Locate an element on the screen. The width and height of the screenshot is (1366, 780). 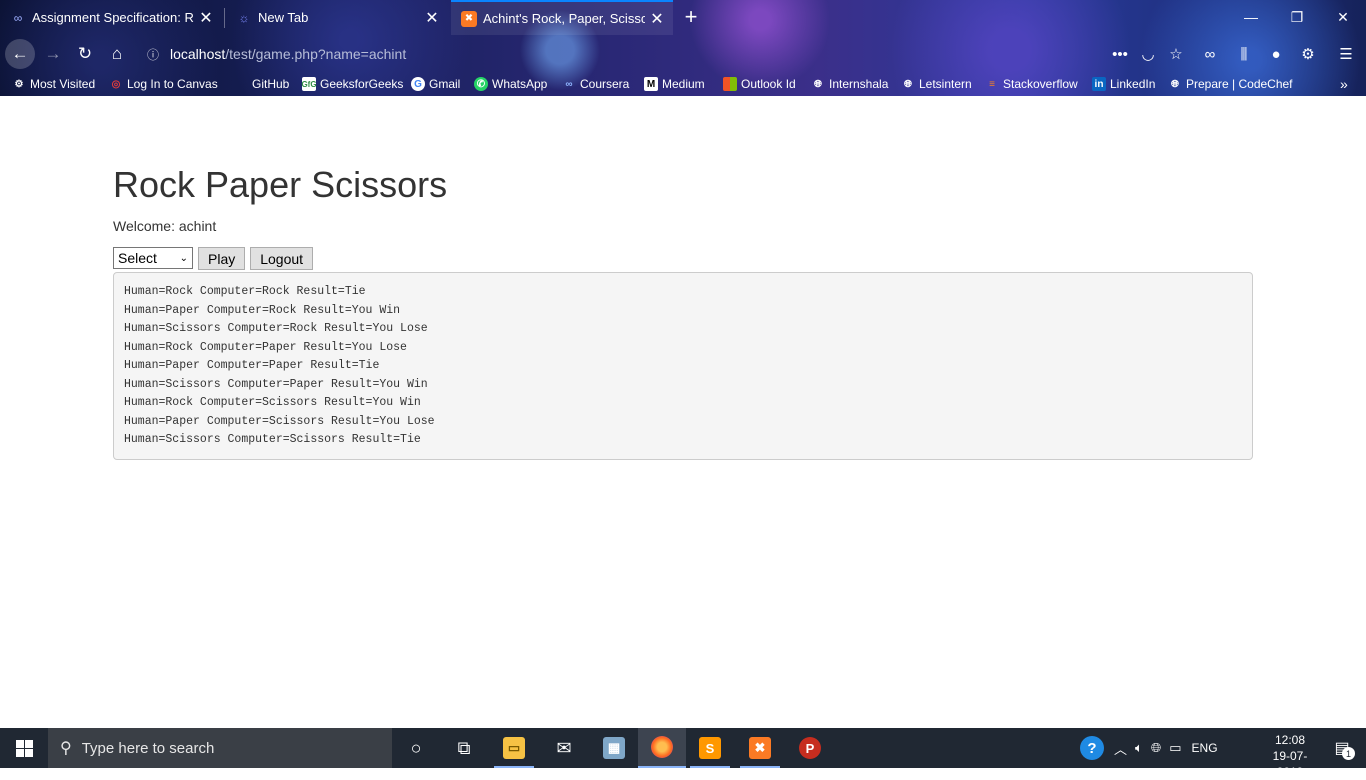
bookmark-linkedin: in LinkedIn is located at coordinates (1123, 84).